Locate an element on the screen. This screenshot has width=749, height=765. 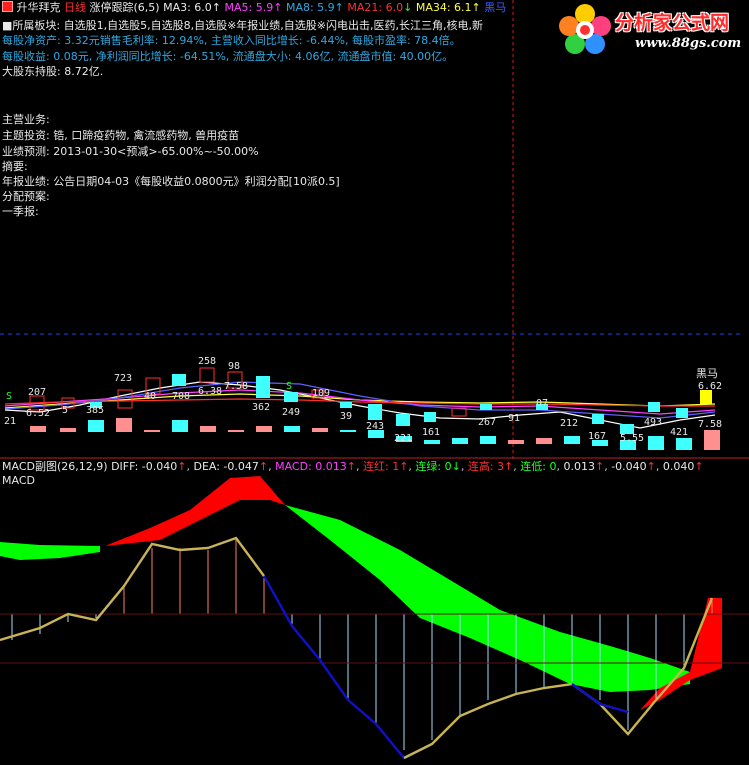
price-label-385: 385 is located at coordinates (95, 410).